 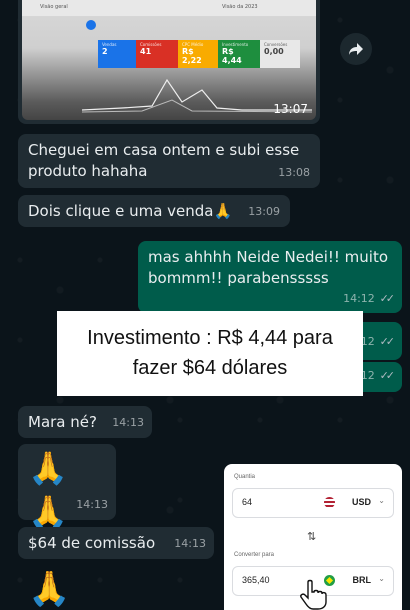 What do you see at coordinates (210, 368) in the screenshot?
I see `caption-line-2: fazer $64 dólares` at bounding box center [210, 368].